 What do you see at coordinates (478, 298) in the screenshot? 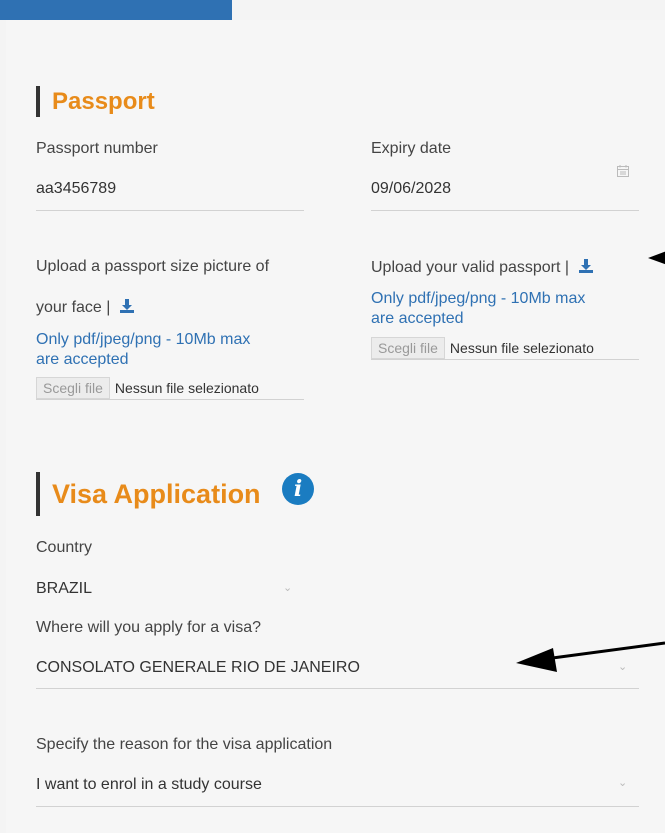
I see `passport-hint-line-1: Only pdf/jpeg/png - 10Mb max` at bounding box center [478, 298].